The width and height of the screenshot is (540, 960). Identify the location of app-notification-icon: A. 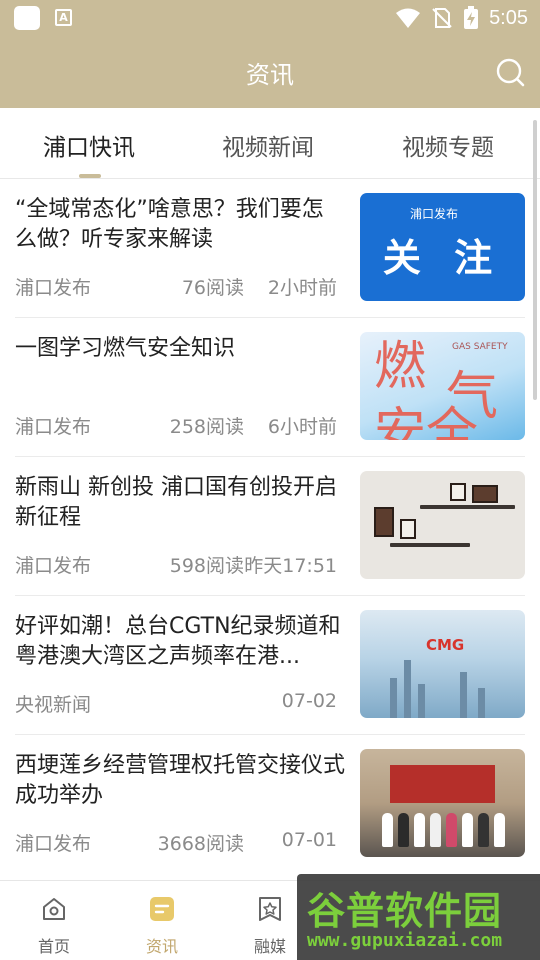
(63, 17).